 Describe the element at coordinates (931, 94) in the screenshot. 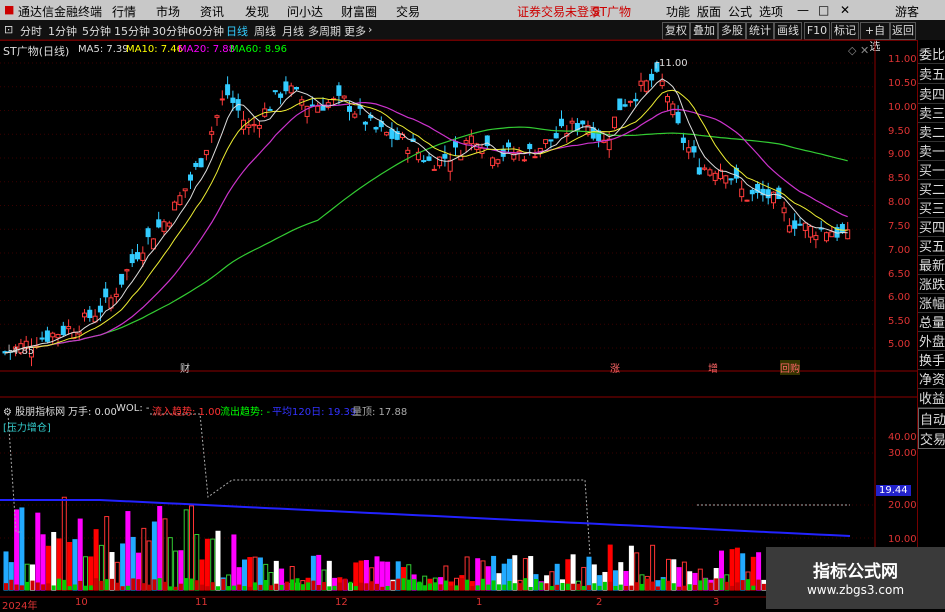

I see `side-item: 卖四` at that location.